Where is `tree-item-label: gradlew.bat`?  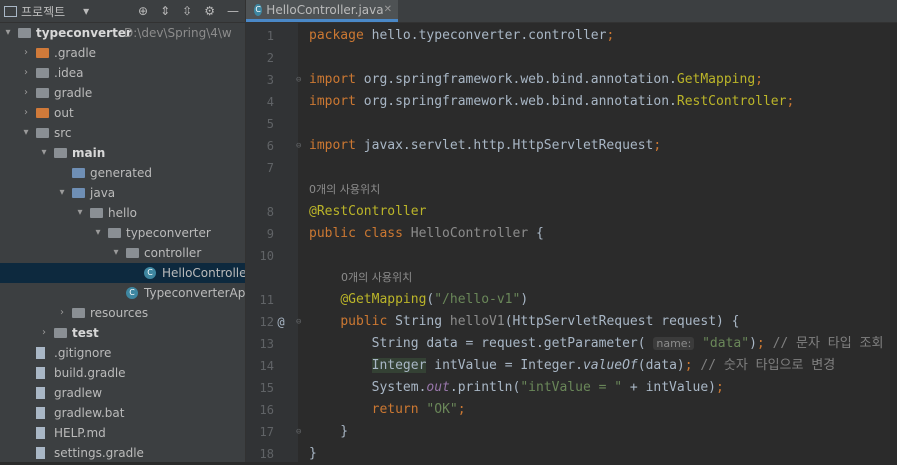 tree-item-label: gradlew.bat is located at coordinates (89, 413).